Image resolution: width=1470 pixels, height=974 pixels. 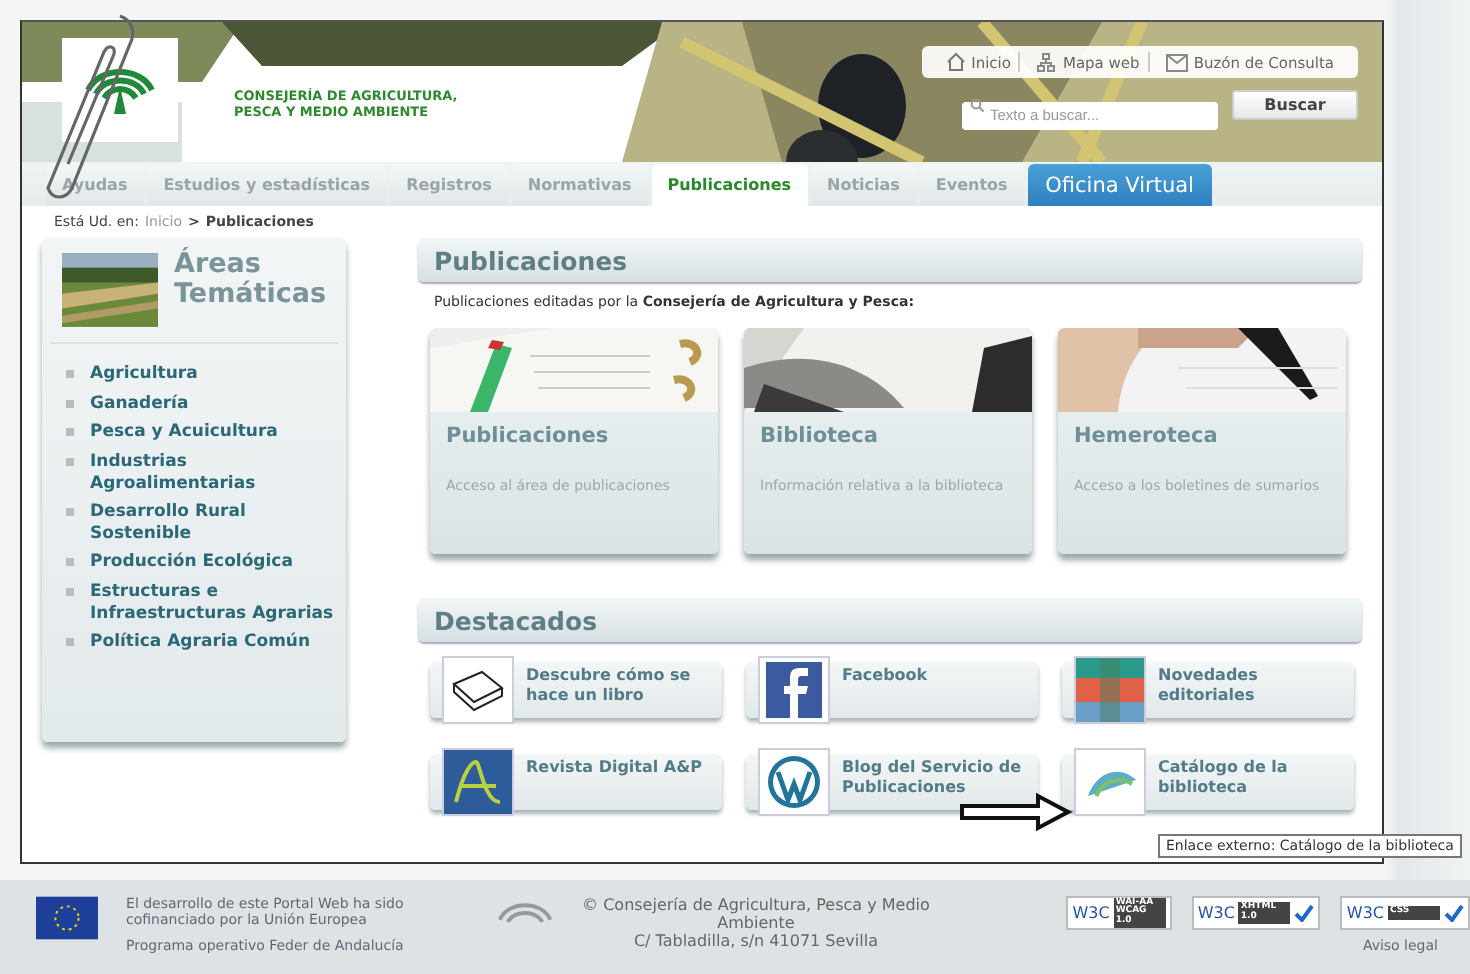 What do you see at coordinates (1119, 185) in the screenshot?
I see `nav-tab: Oficina Virtual` at bounding box center [1119, 185].